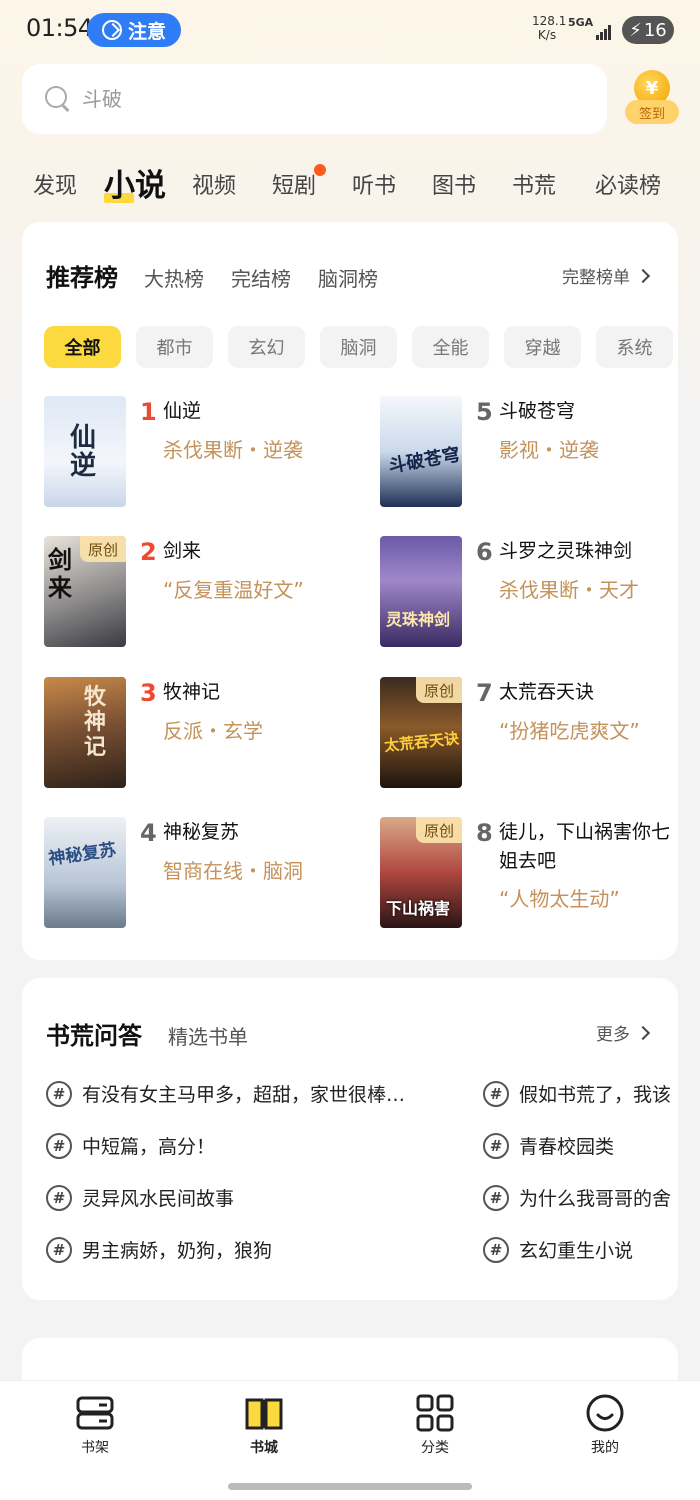 This screenshot has width=700, height=1500. What do you see at coordinates (576, 1251) in the screenshot?
I see `topic-text: 玄幻重生小说` at bounding box center [576, 1251].